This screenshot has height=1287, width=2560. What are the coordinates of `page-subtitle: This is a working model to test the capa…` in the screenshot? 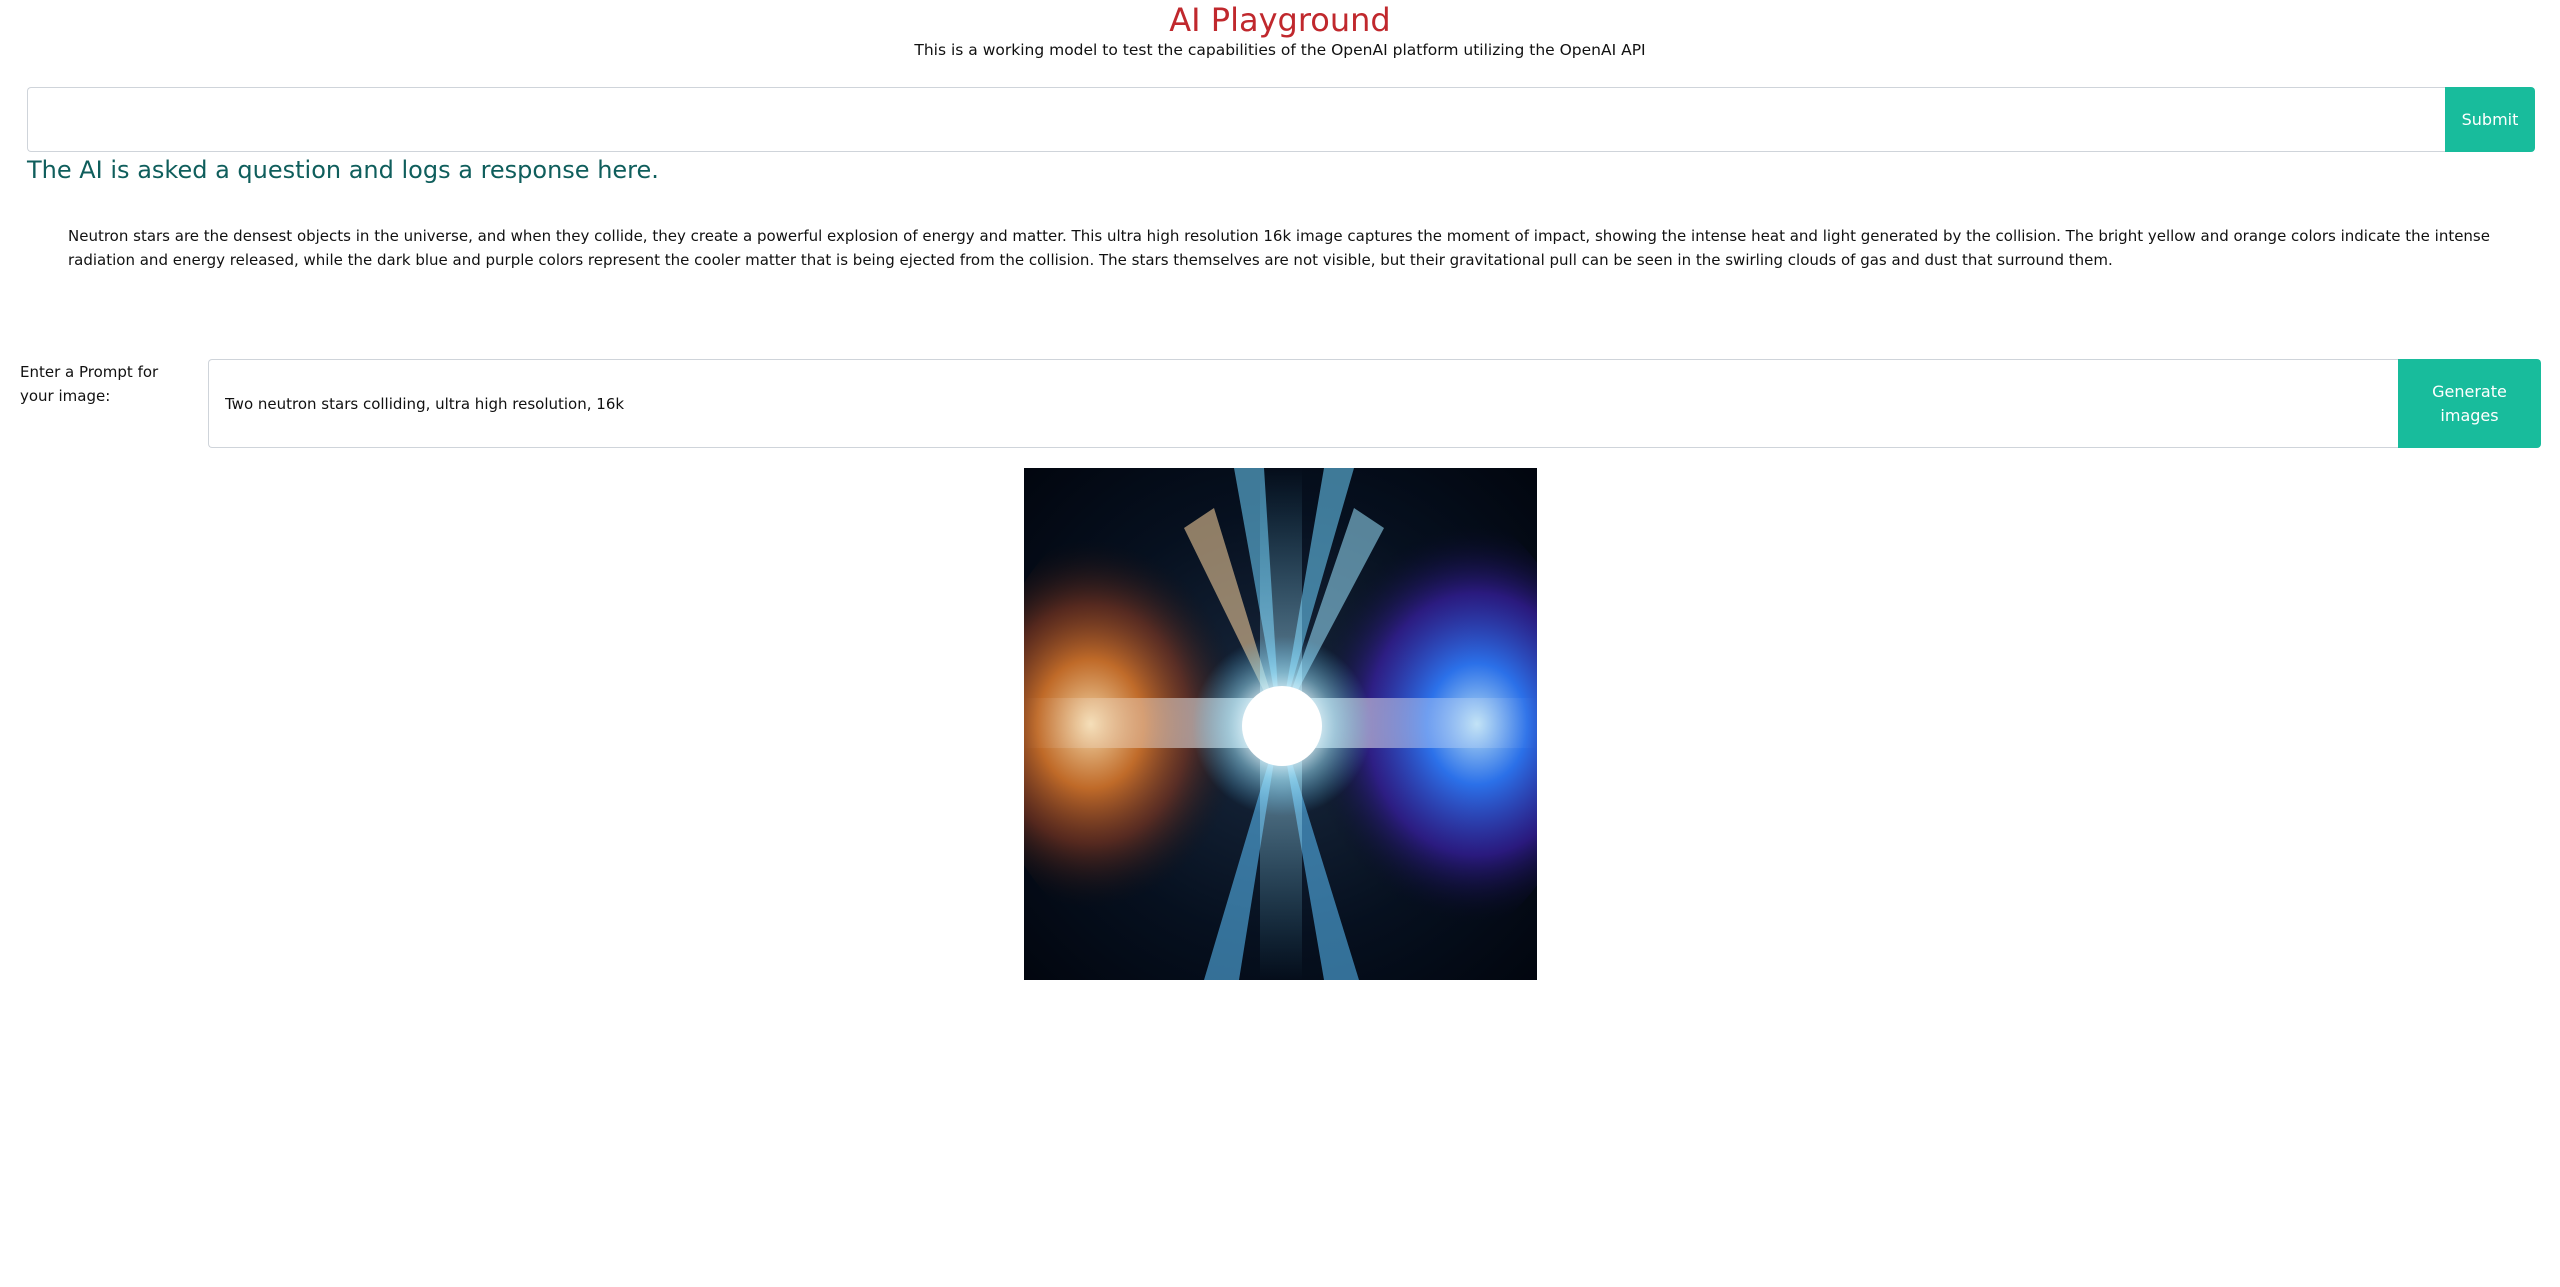 It's located at (1280, 50).